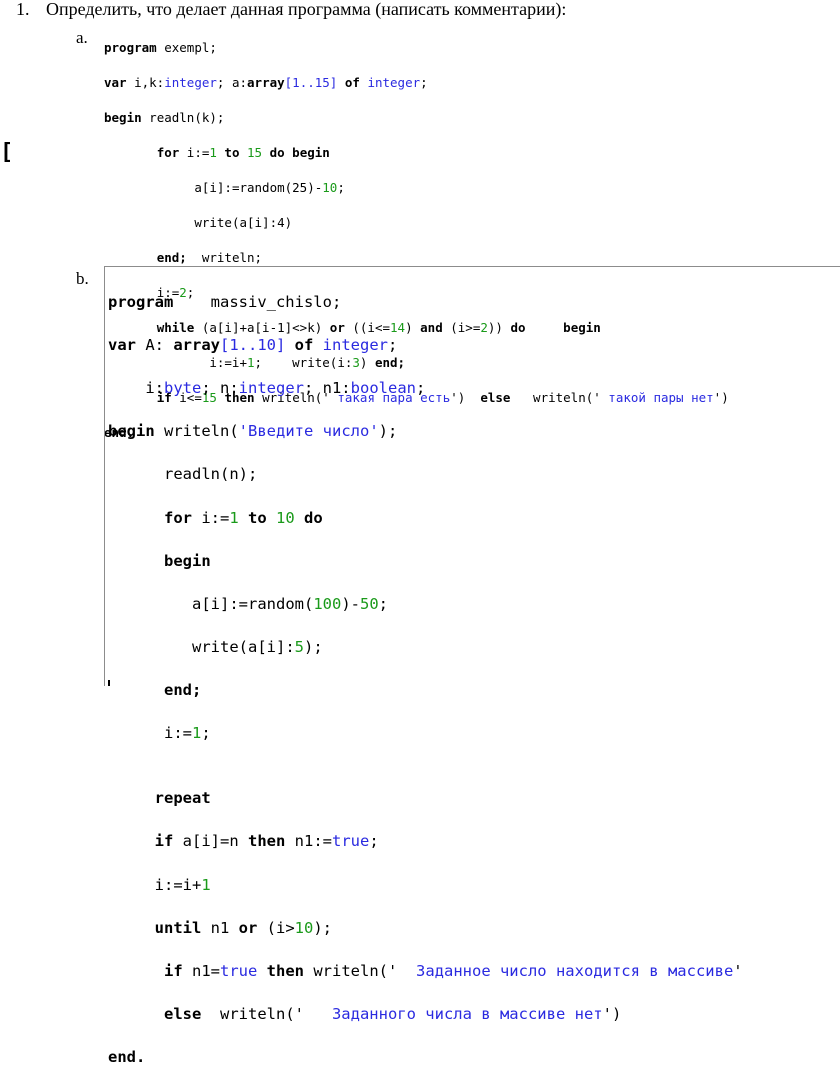  I want to click on keyword: do begin, so click(296, 152).